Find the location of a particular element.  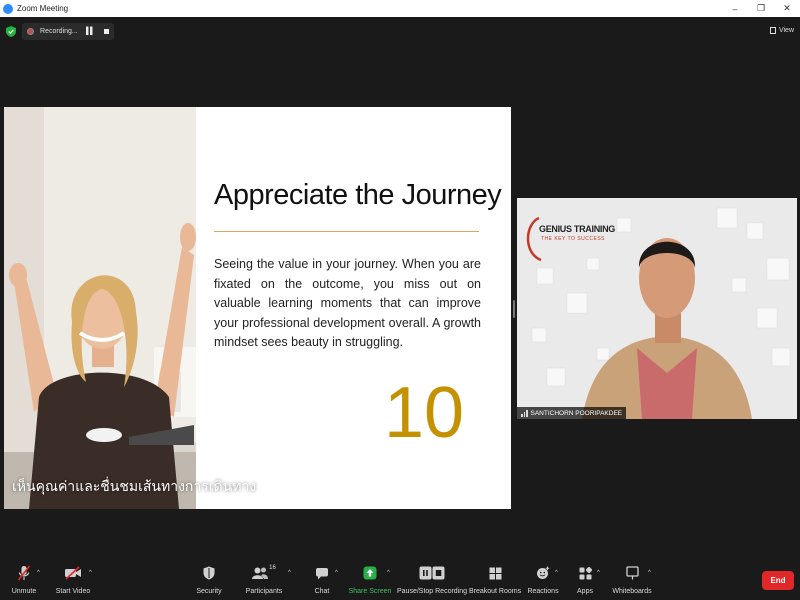

apps-icon is located at coordinates (585, 572).